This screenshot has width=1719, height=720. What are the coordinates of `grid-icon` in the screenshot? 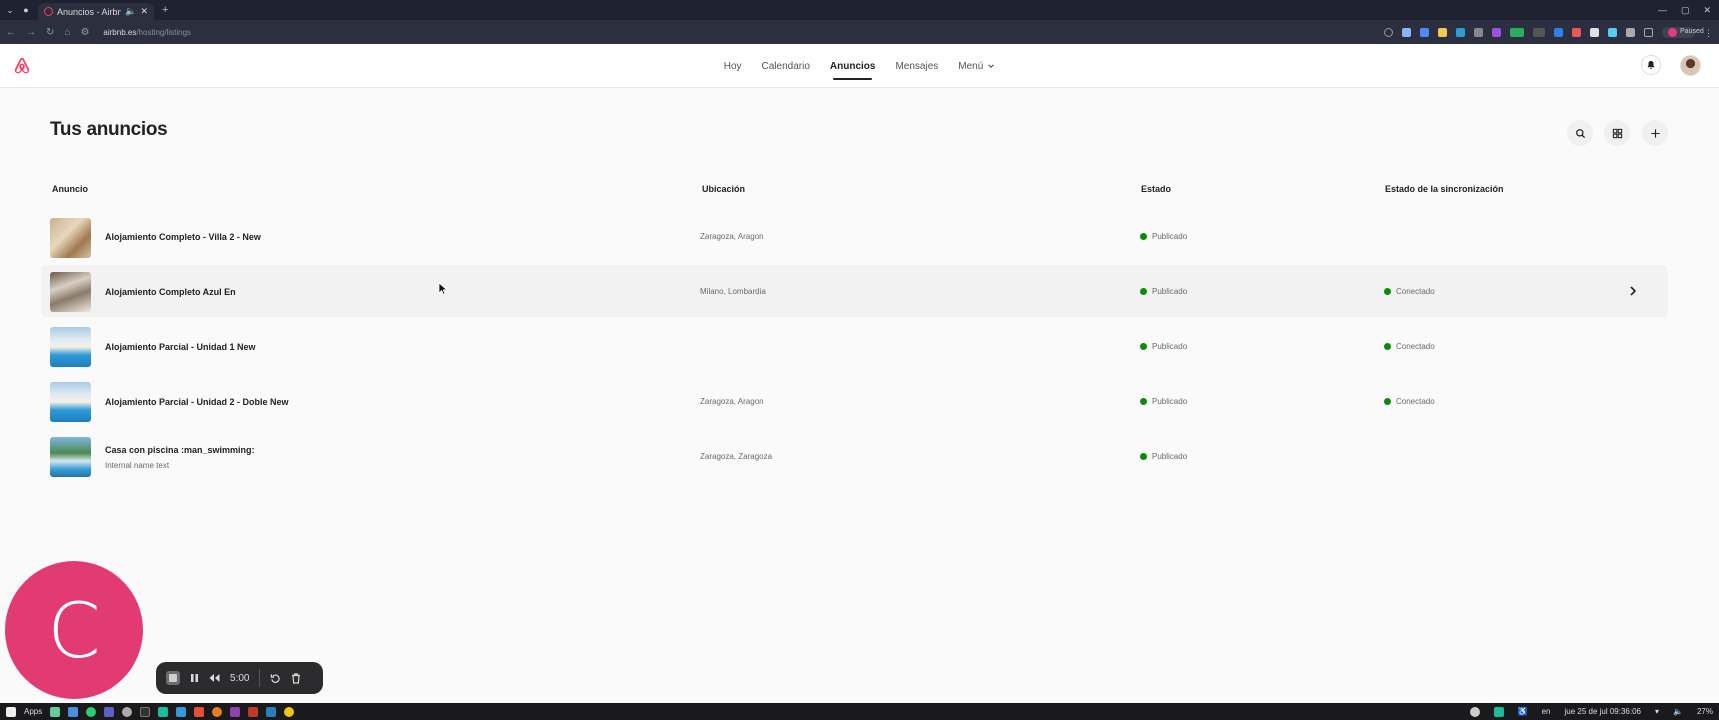 It's located at (1617, 133).